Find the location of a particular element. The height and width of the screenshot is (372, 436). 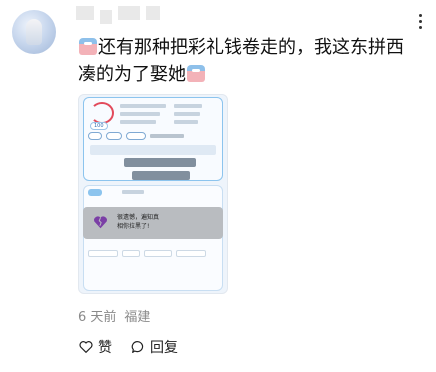

reply-label: 回复 is located at coordinates (164, 348).